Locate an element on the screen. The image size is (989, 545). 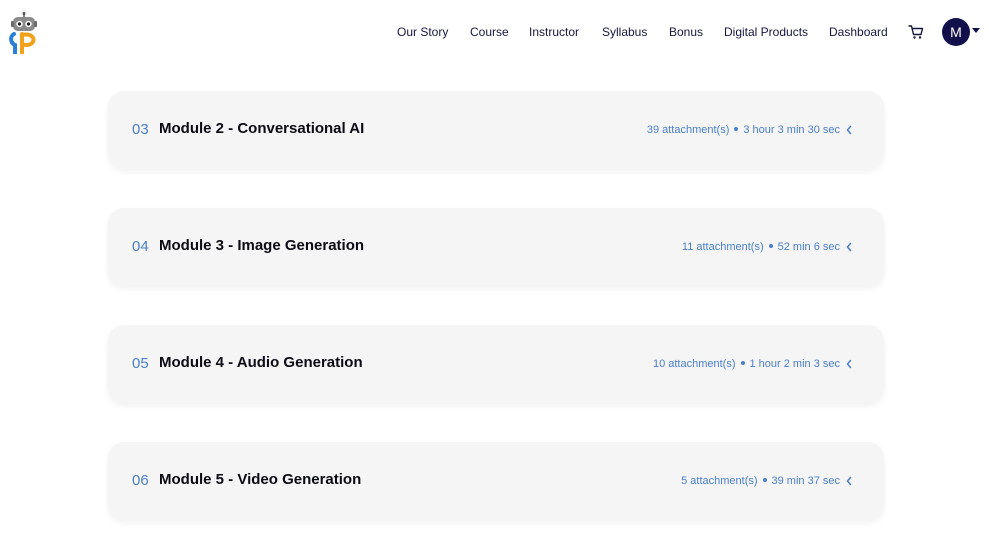
nav-dashboard: Dashboard is located at coordinates (858, 32).